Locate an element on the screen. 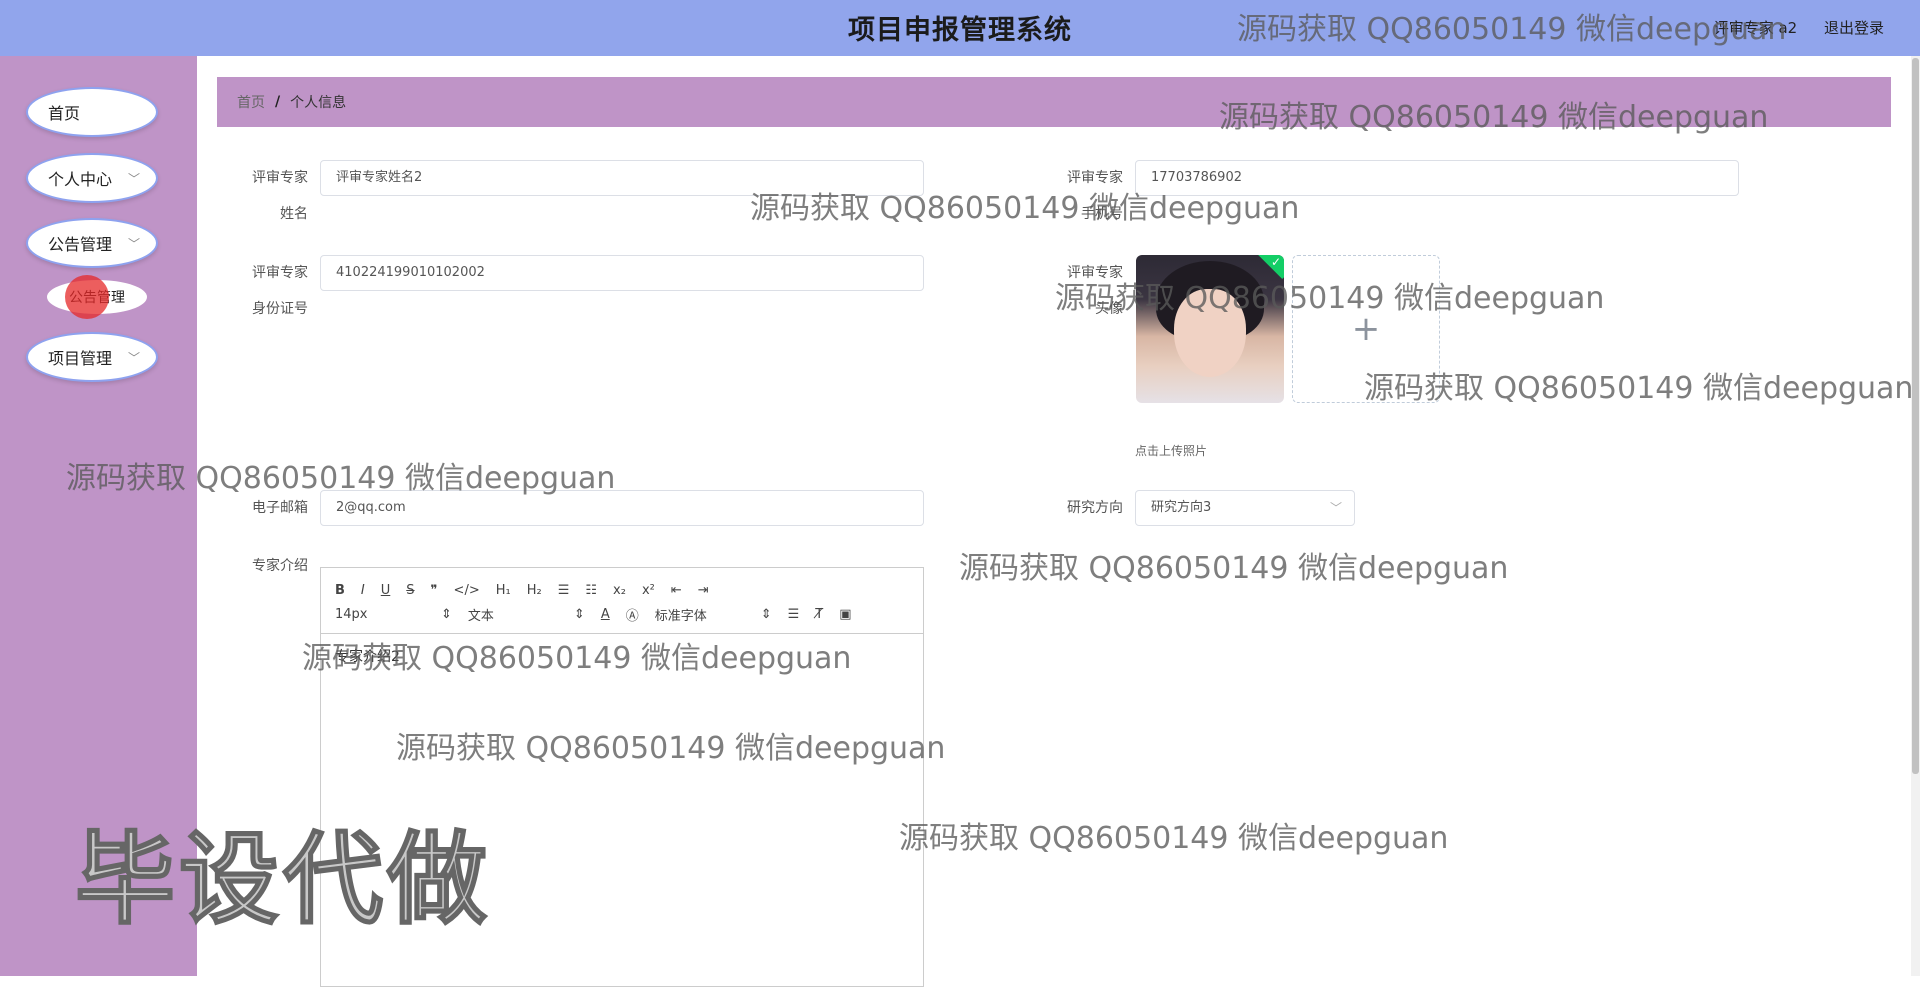  toolbar-row-1: B I U S ❞ </> H₁ H₂ ☰ ☷ x₂ x² ⇤ ⇥ is located at coordinates (622, 590).